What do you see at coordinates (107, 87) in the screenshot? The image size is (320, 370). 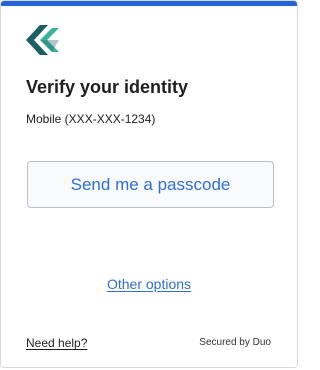 I see `page-title: Verify your identity` at bounding box center [107, 87].